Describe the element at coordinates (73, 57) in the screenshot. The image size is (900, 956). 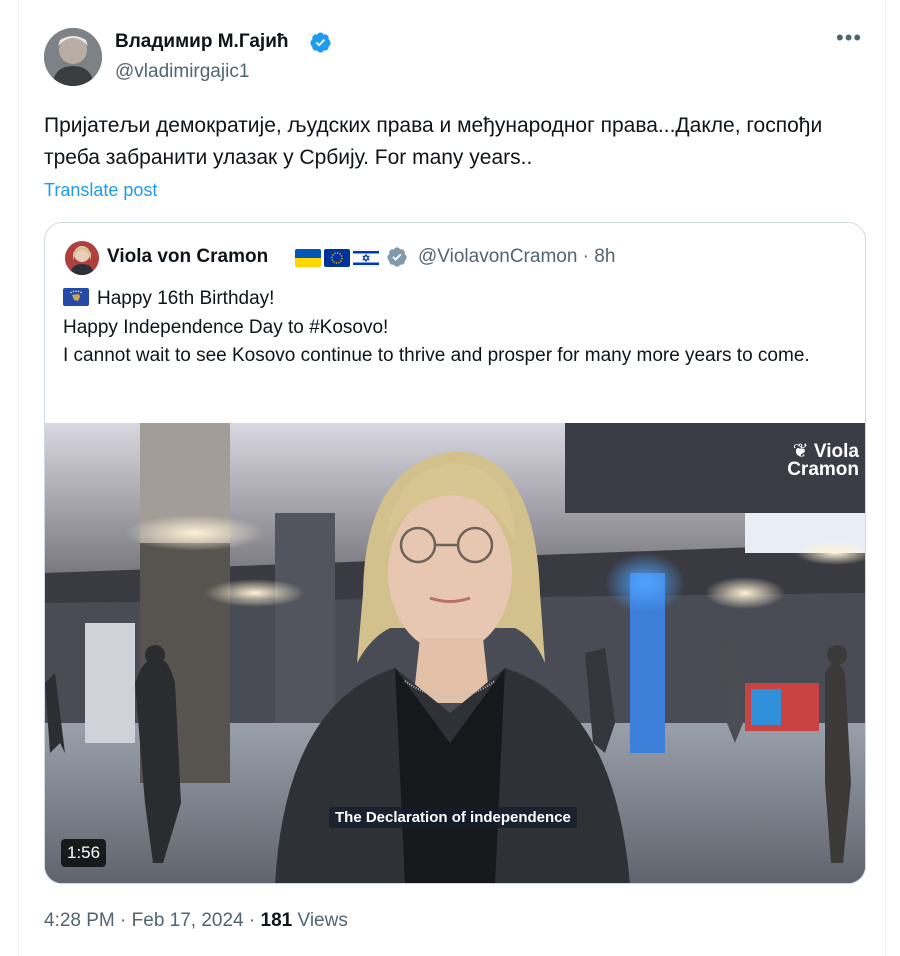
I see `author-avatar` at that location.